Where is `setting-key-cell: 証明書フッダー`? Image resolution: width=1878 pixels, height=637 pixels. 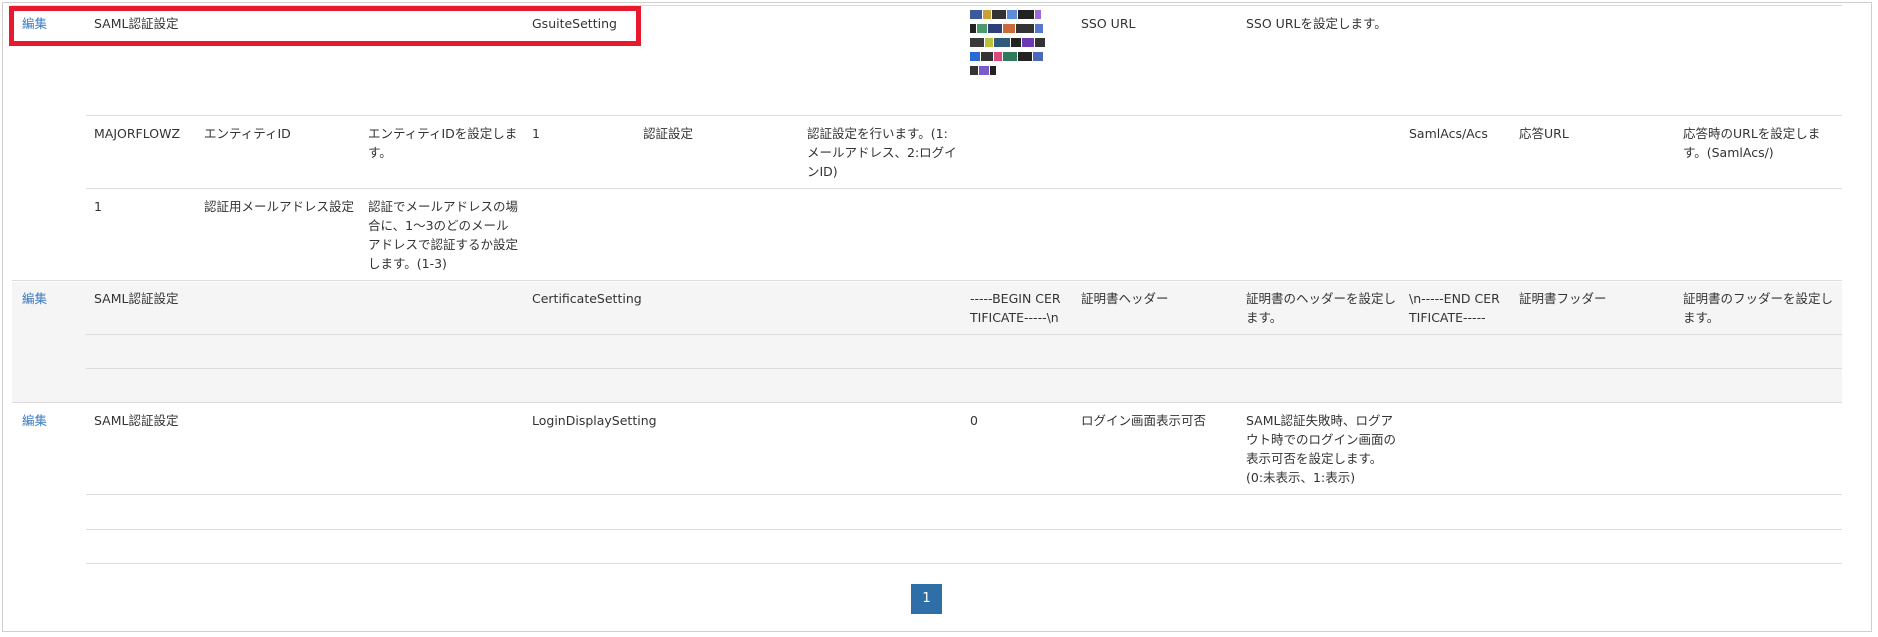 setting-key-cell: 証明書フッダー is located at coordinates (1563, 298).